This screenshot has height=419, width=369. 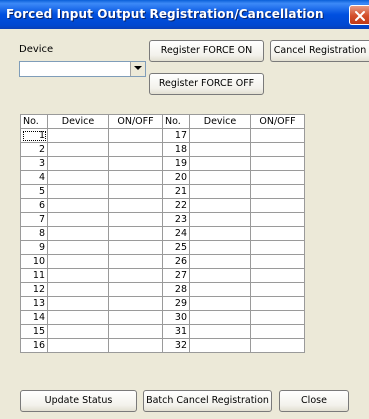 I want to click on row-number: 26, so click(x=176, y=261).